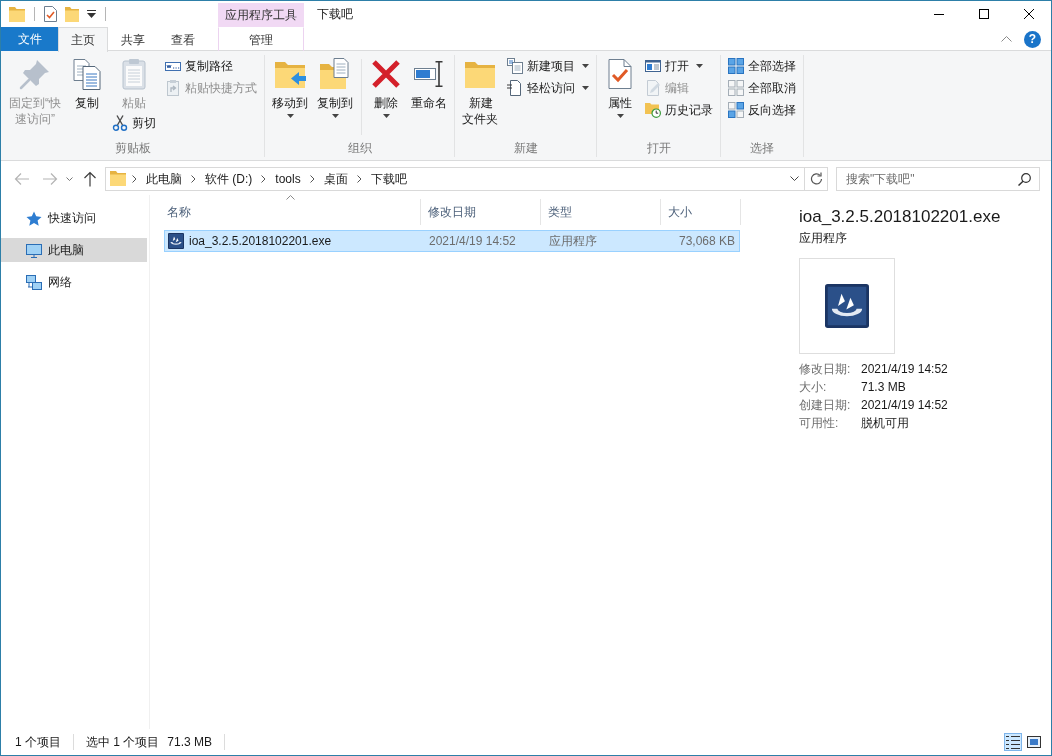 The width and height of the screenshot is (1052, 756). What do you see at coordinates (762, 66) in the screenshot?
I see `select-all-button: 全部选择` at bounding box center [762, 66].